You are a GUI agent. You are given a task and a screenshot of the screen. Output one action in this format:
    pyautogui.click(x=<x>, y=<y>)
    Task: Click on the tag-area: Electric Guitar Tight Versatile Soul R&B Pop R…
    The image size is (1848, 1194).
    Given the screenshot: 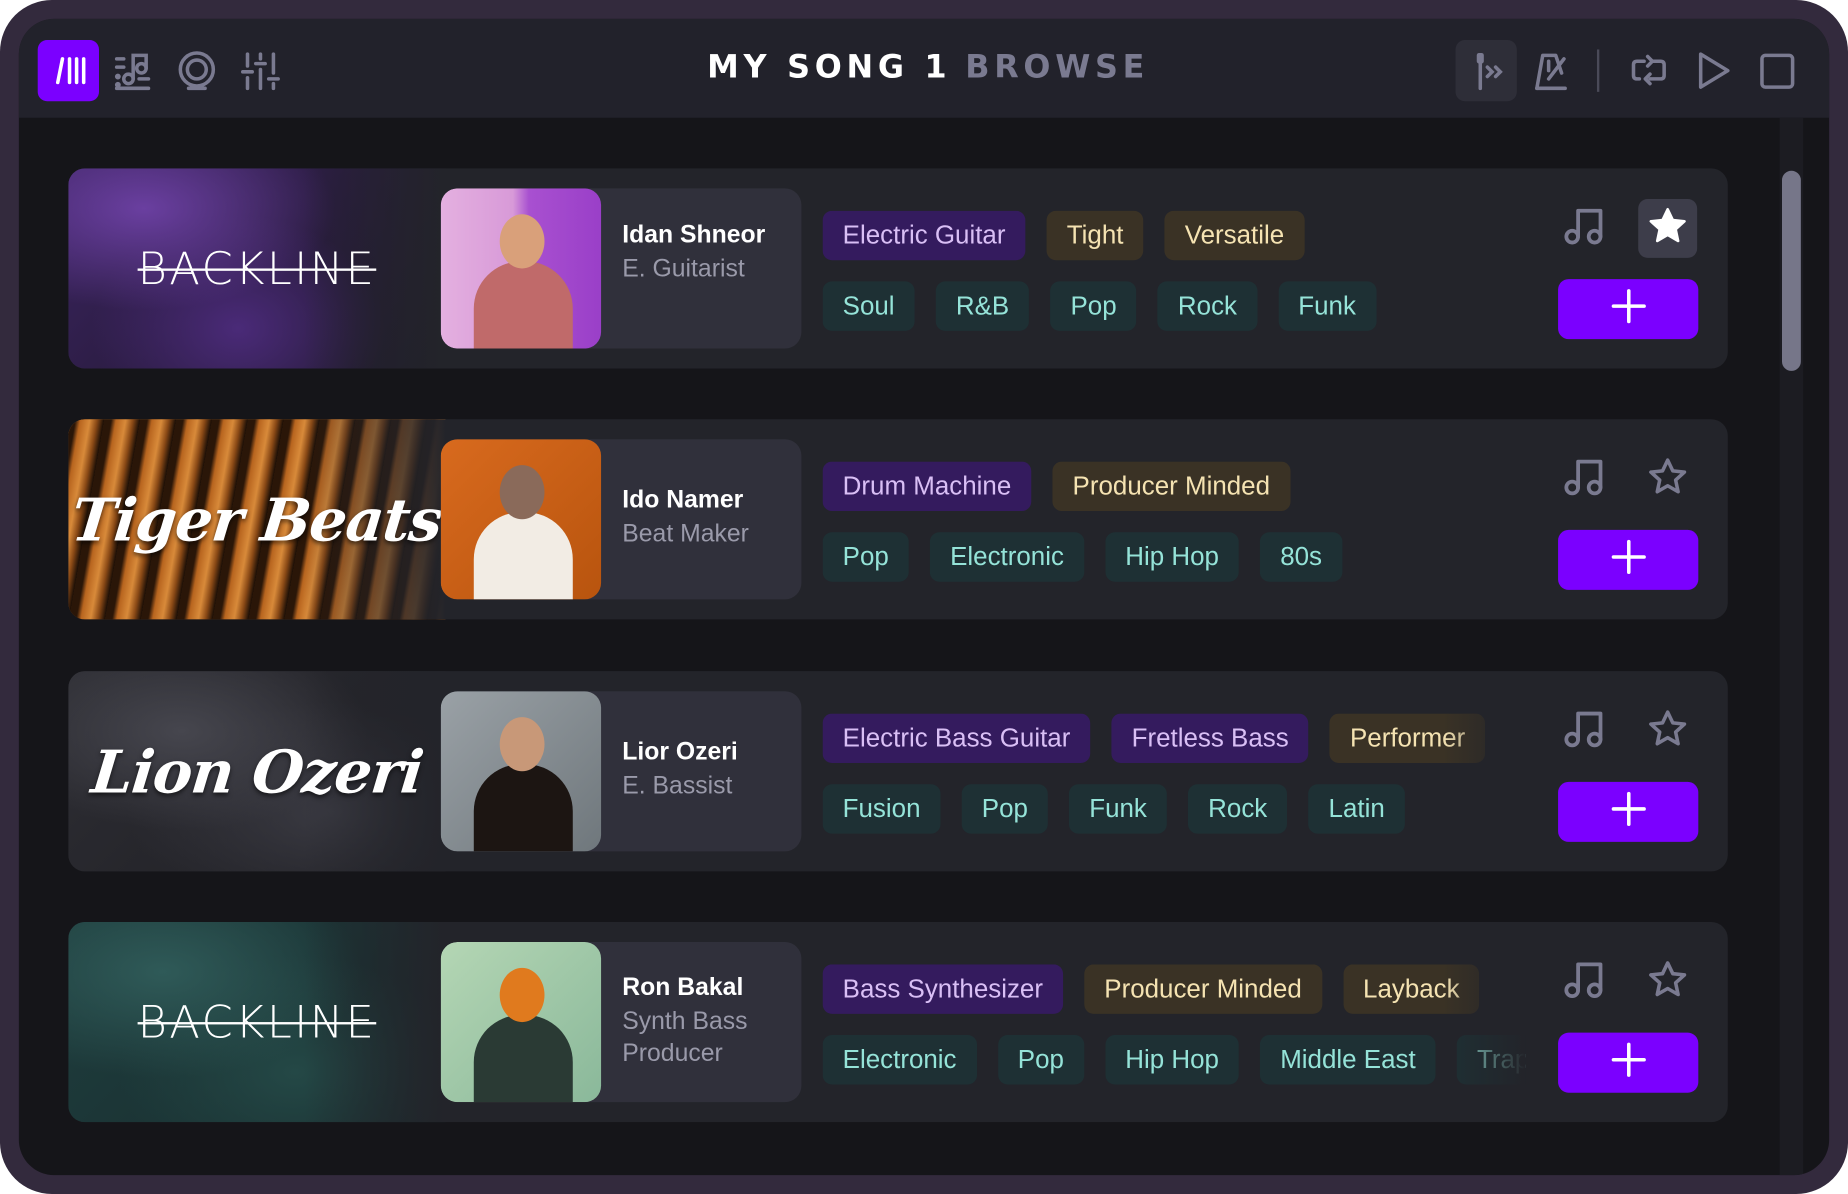 What is the action you would take?
    pyautogui.click(x=1176, y=271)
    